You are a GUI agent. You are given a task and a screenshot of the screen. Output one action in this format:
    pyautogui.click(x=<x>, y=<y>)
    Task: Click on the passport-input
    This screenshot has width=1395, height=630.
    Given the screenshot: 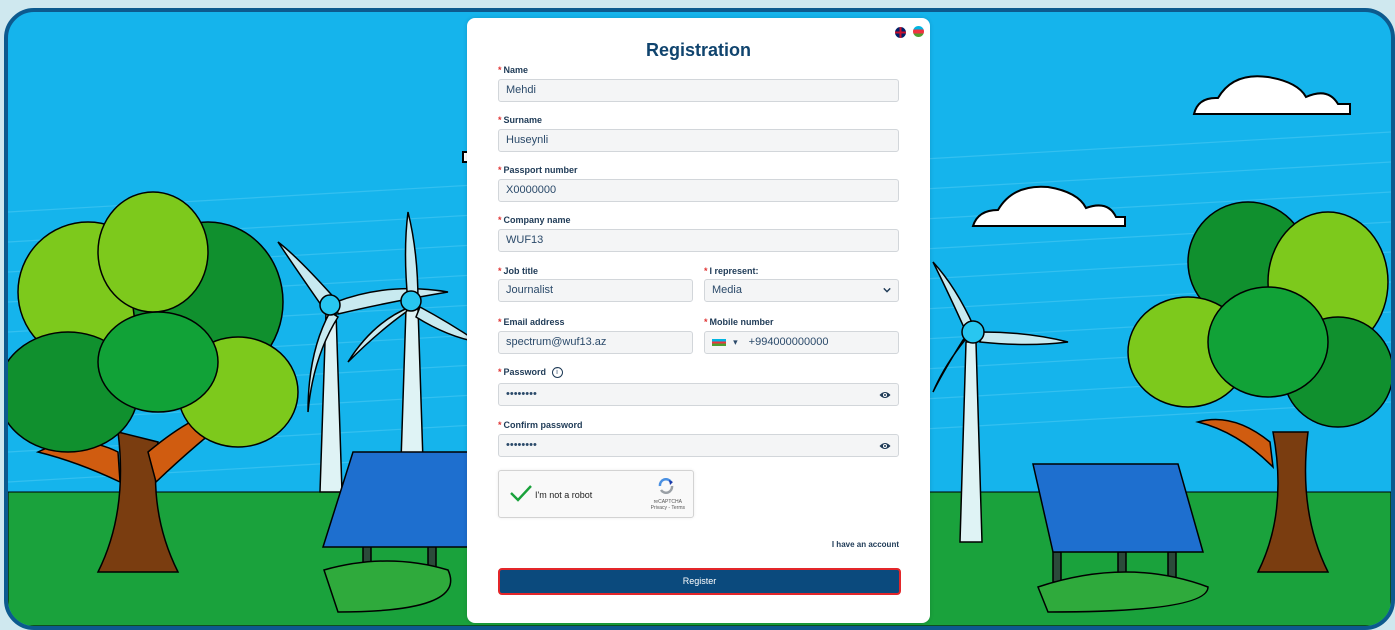 What is the action you would take?
    pyautogui.click(x=698, y=190)
    